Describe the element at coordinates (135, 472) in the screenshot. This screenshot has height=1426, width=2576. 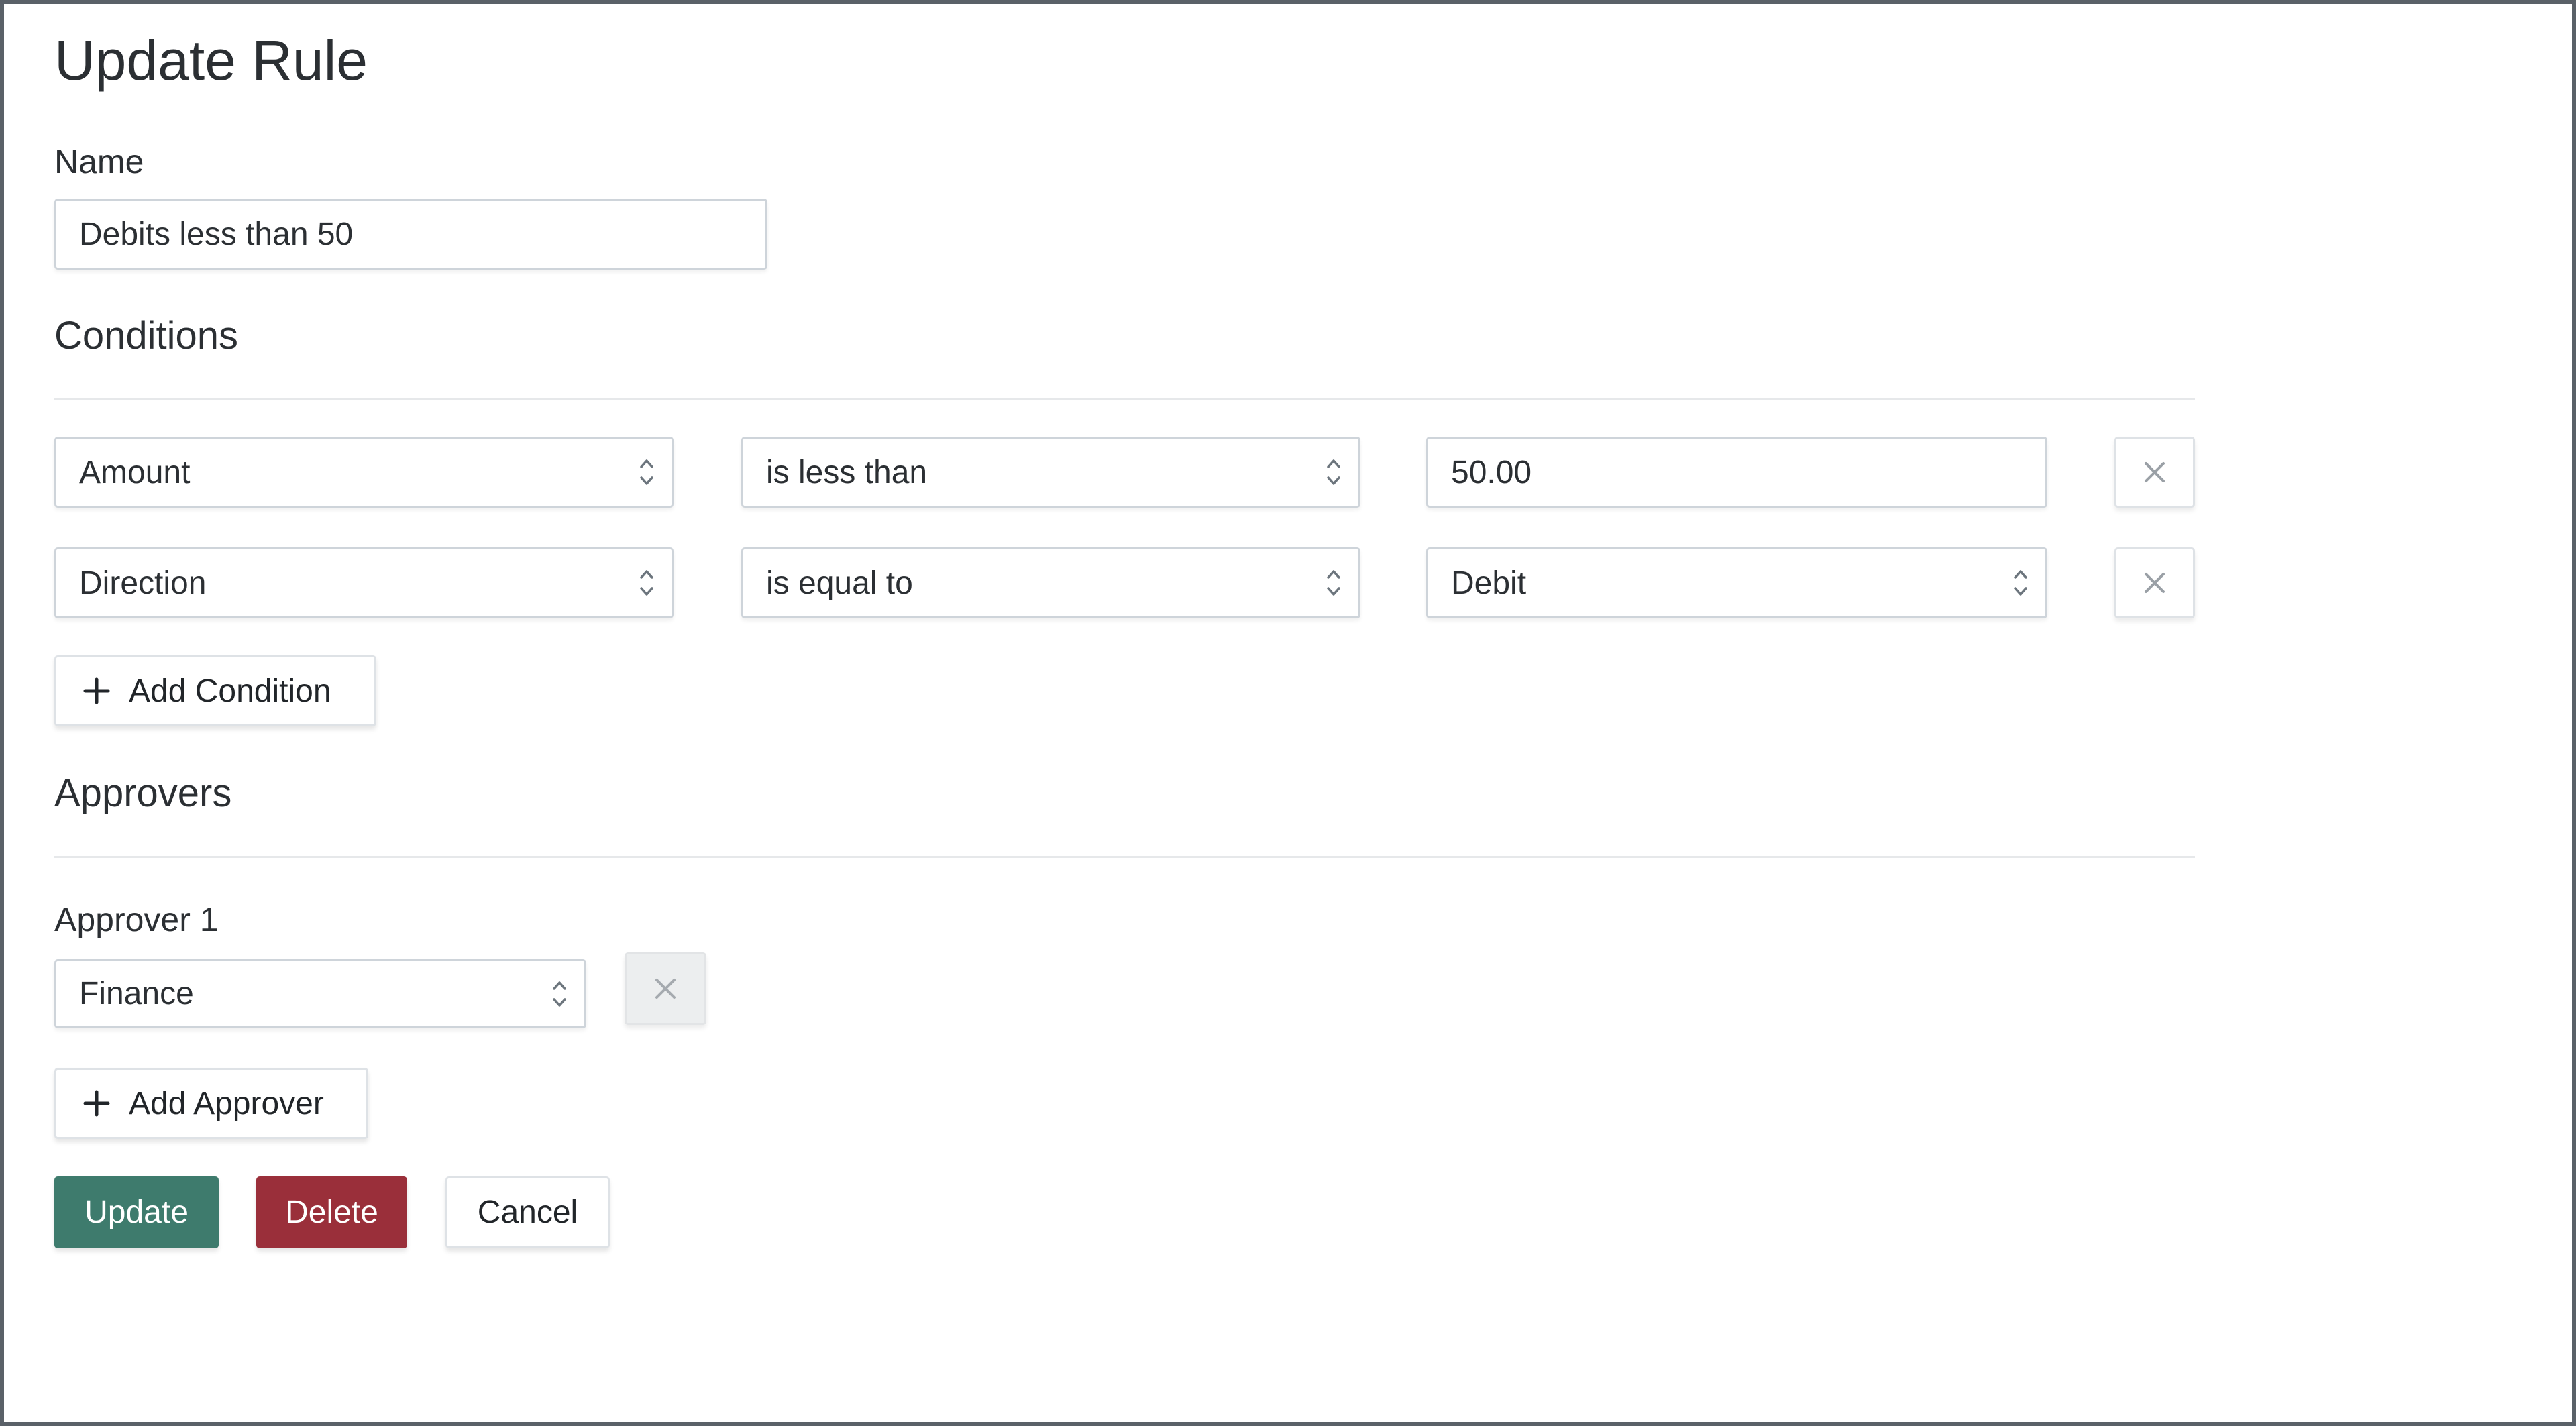
I see `condition-1-field-value: Amount` at that location.